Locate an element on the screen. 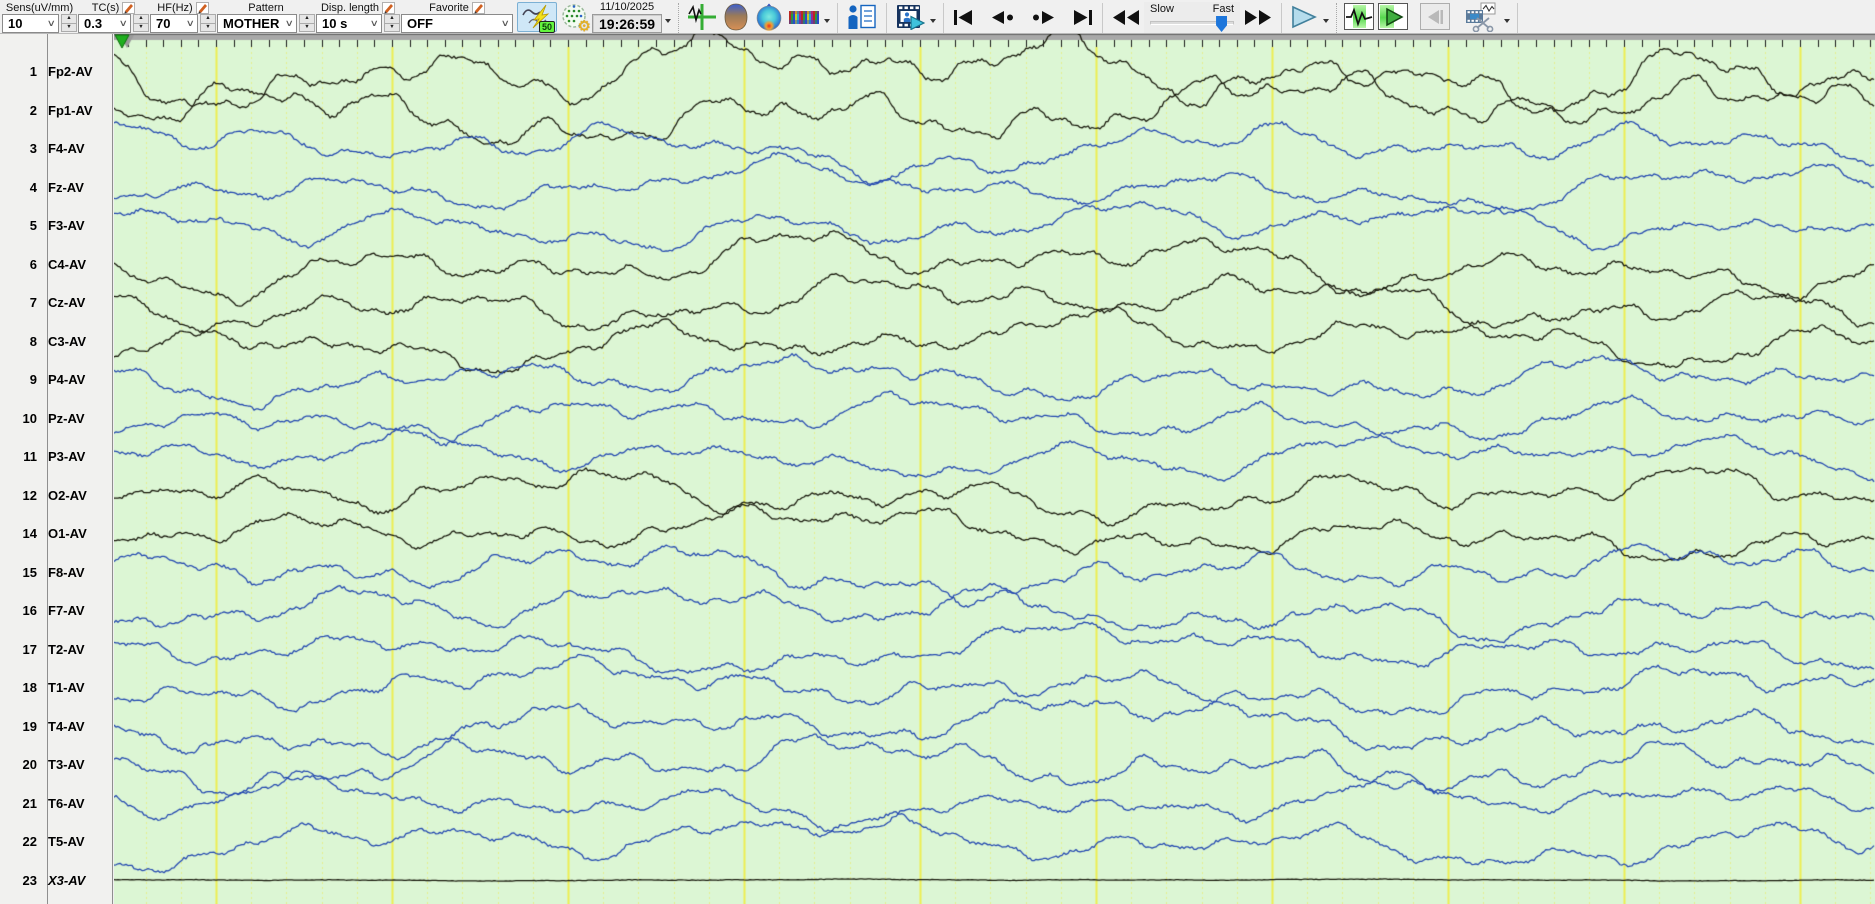 Image resolution: width=1875 pixels, height=904 pixels. hf-spin-down: ▼ is located at coordinates (208, 27).